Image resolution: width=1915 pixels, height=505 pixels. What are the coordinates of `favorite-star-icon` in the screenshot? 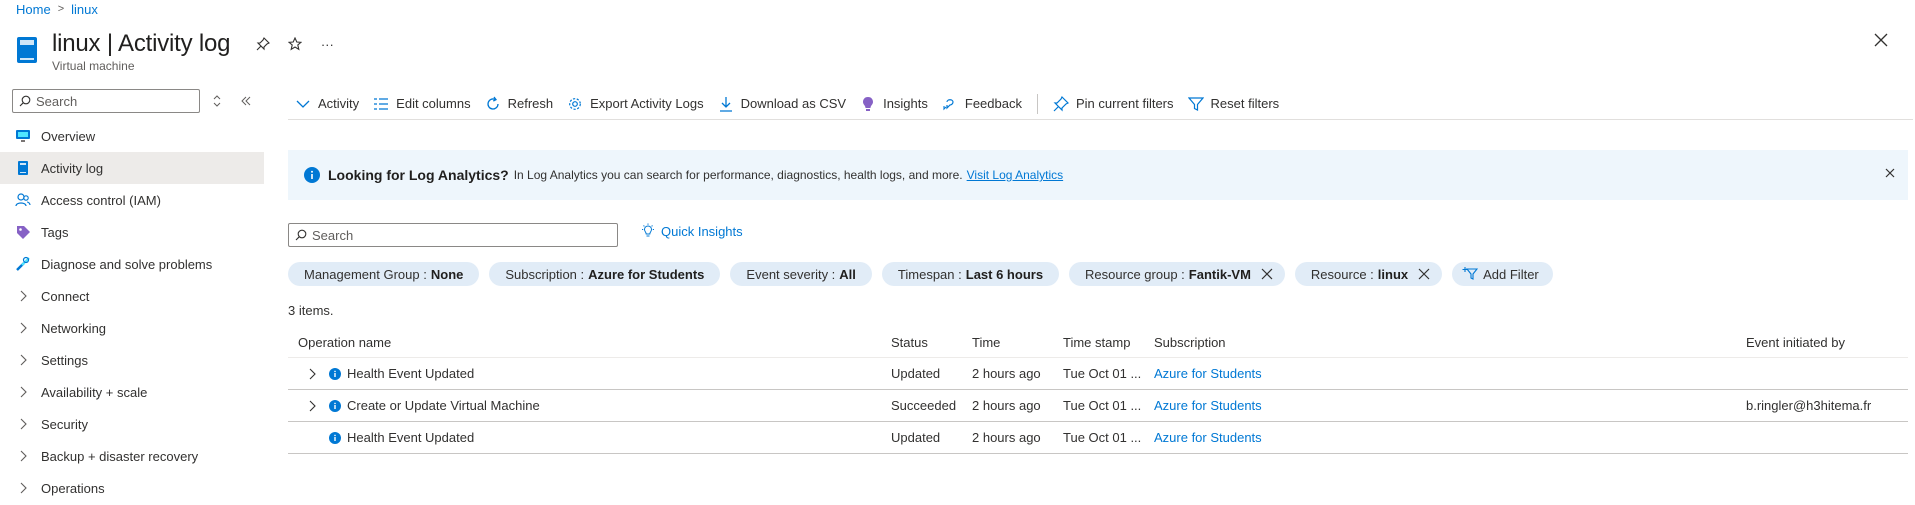 It's located at (295, 44).